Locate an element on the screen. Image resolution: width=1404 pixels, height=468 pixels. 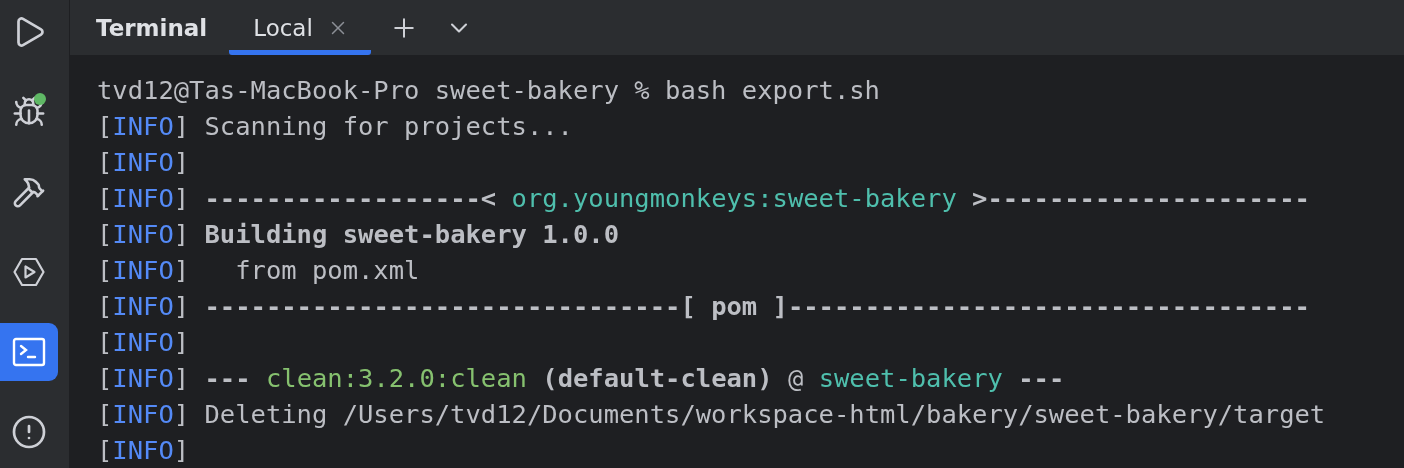
terminal-icon is located at coordinates (29, 352).